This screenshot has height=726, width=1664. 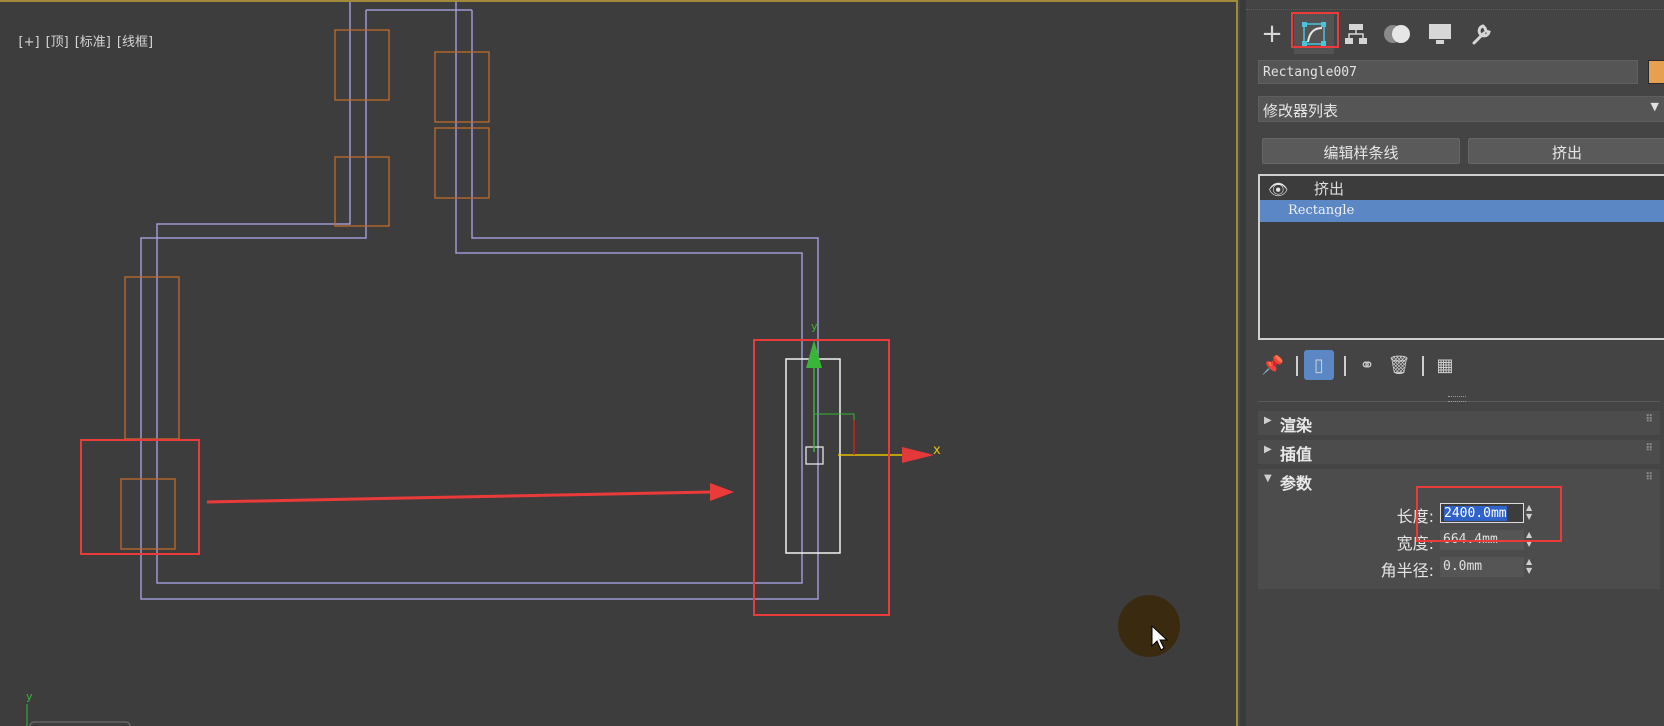 I want to click on stack-toolbar: 📌 ▯ ⚭ 🗑 ▦, so click(x=1461, y=365).